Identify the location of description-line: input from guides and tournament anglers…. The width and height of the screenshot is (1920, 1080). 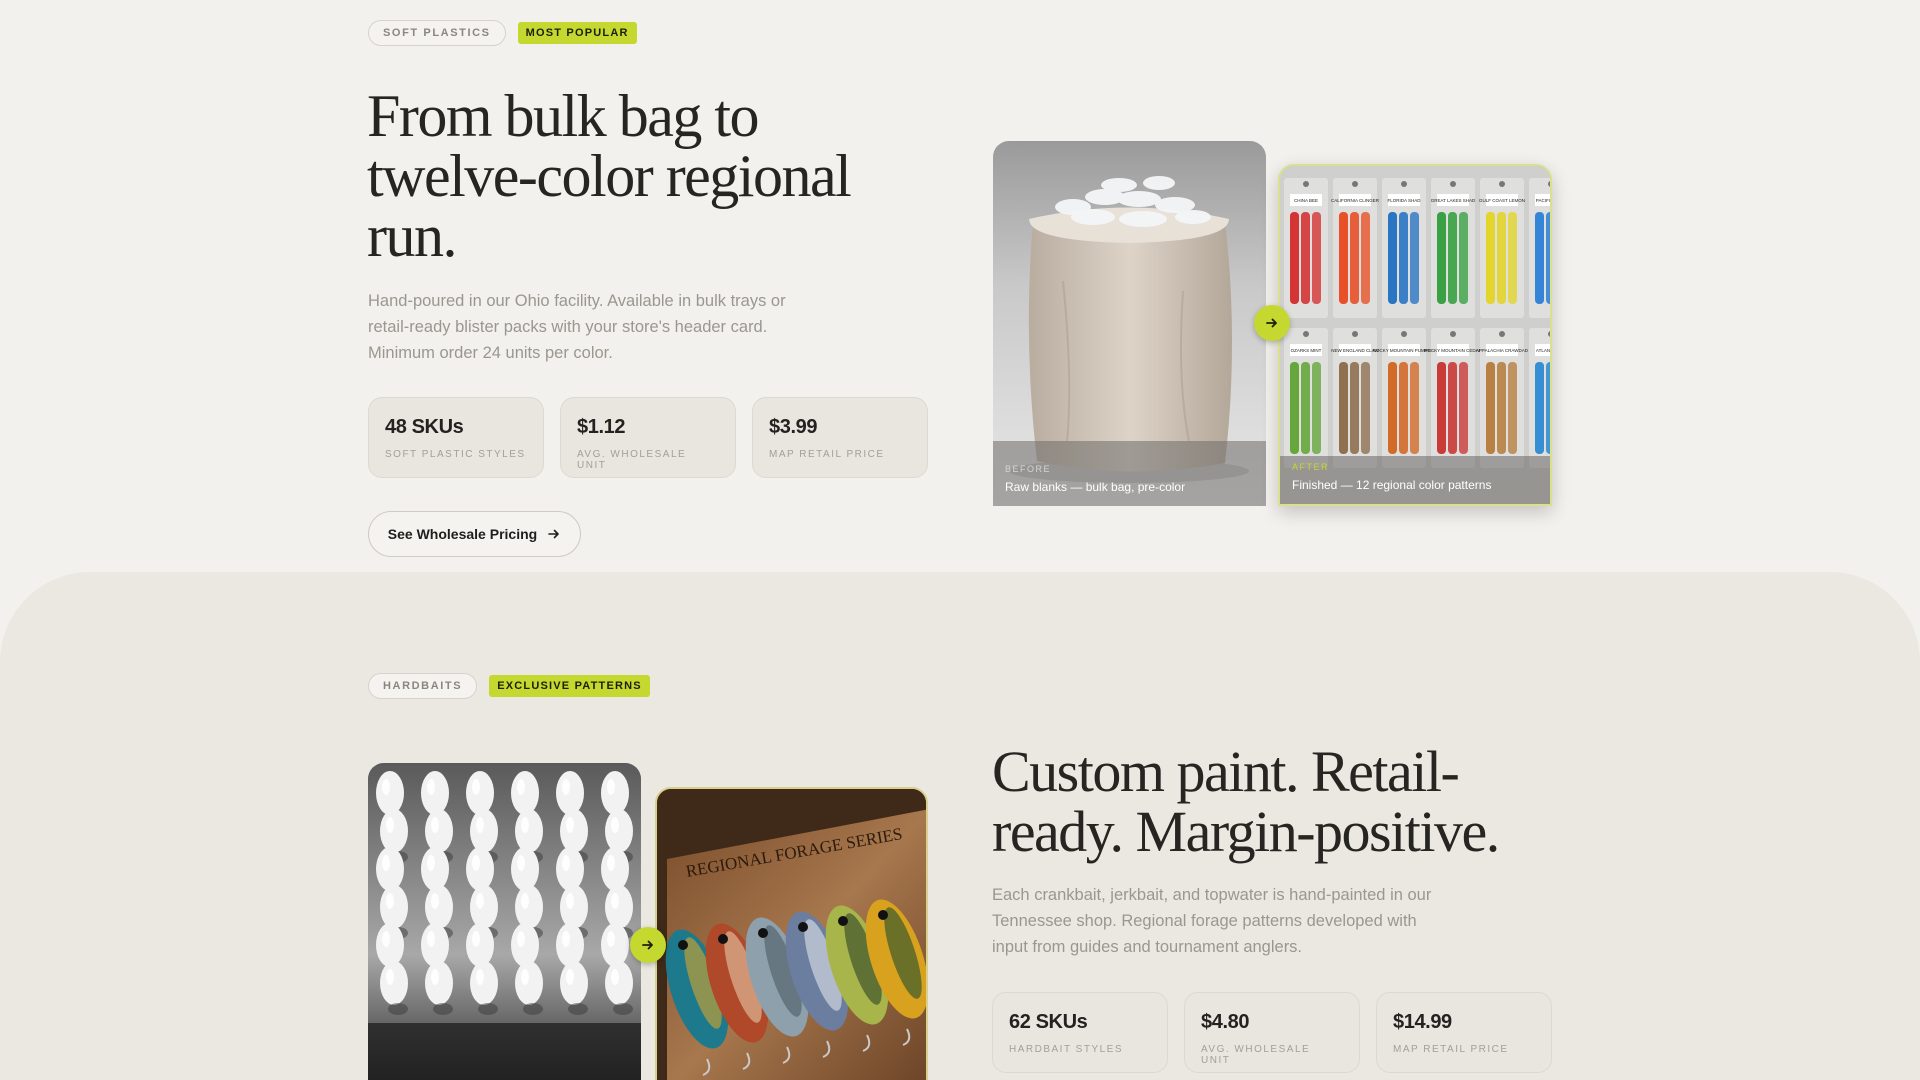
(1147, 947).